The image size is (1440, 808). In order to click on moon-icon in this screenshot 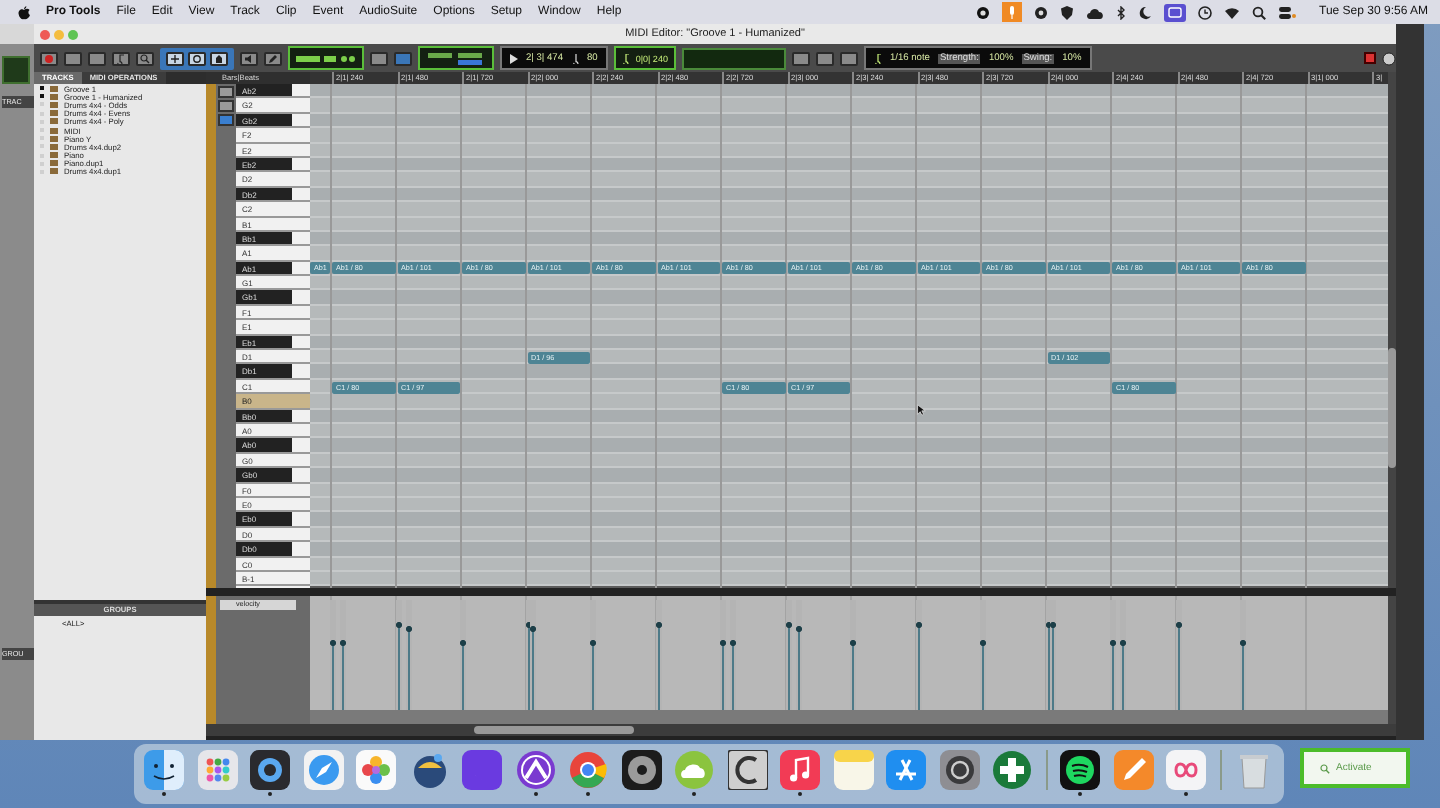, I will do `click(1144, 12)`.